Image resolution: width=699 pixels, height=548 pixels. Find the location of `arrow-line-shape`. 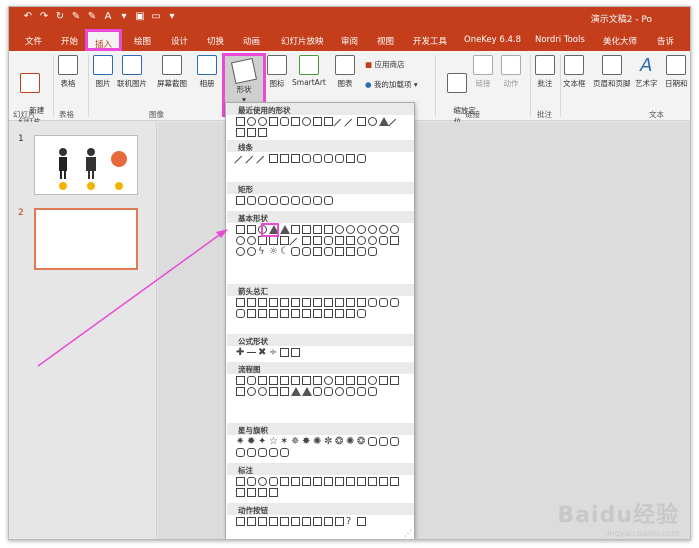

arrow-line-shape is located at coordinates (351, 125).